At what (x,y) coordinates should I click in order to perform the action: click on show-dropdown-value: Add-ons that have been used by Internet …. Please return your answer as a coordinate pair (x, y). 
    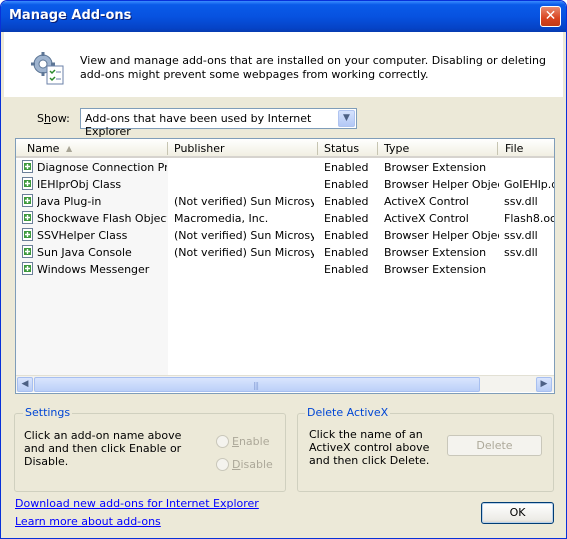
    Looking at the image, I should click on (198, 125).